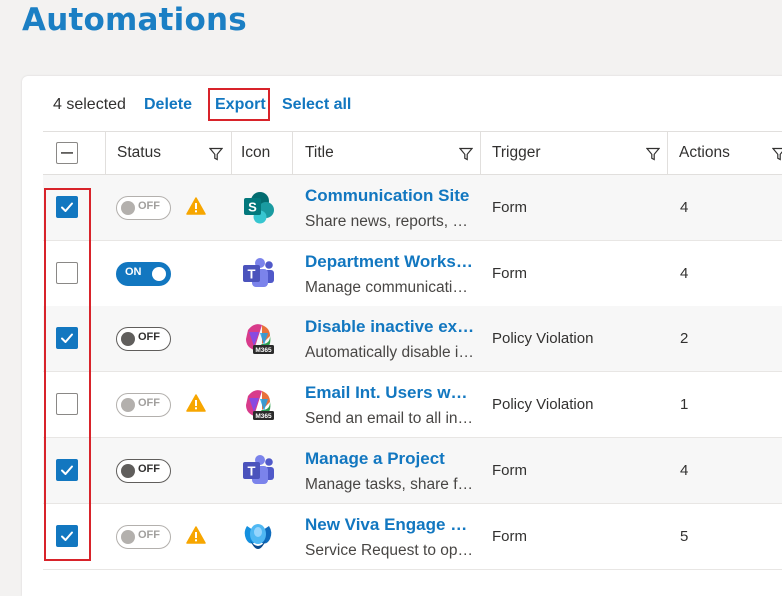 The width and height of the screenshot is (782, 596). What do you see at coordinates (133, 272) in the screenshot?
I see `toggle-label: ON` at bounding box center [133, 272].